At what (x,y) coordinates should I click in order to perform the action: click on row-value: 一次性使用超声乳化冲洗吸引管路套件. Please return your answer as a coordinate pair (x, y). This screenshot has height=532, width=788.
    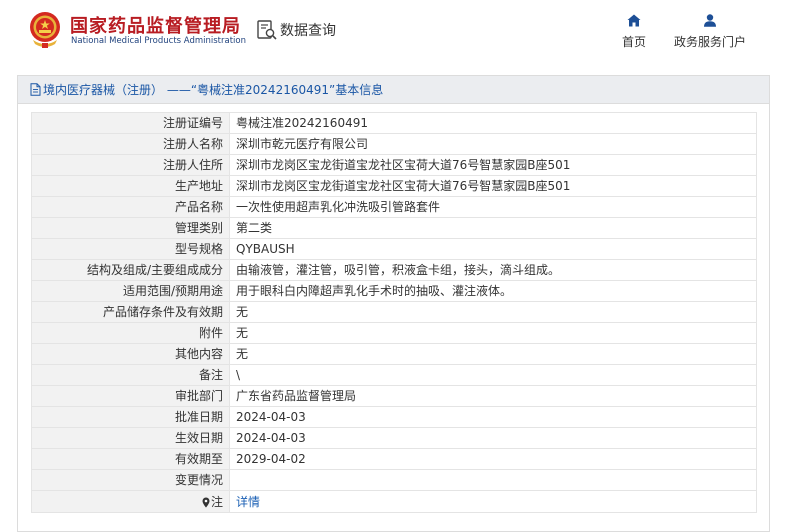
    Looking at the image, I should click on (493, 207).